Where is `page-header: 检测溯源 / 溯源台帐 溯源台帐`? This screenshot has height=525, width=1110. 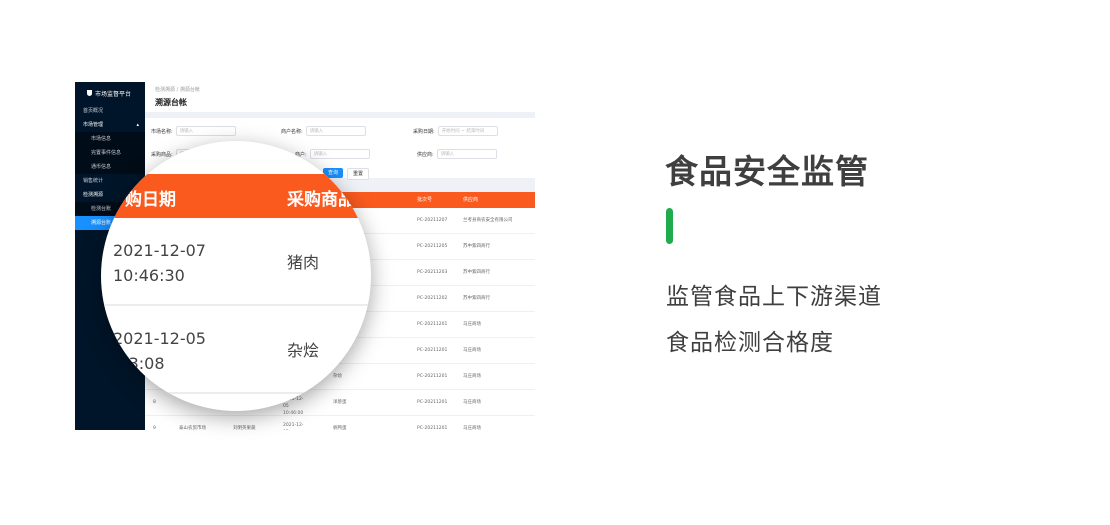 page-header: 检测溯源 / 溯源台帐 溯源台帐 is located at coordinates (340, 97).